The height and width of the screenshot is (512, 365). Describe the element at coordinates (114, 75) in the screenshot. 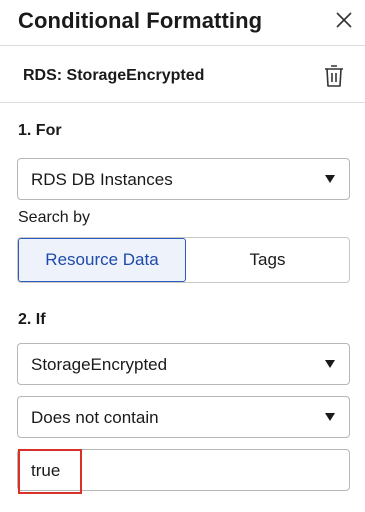

I see `rule-name: RDS: StorageEncrypted` at that location.